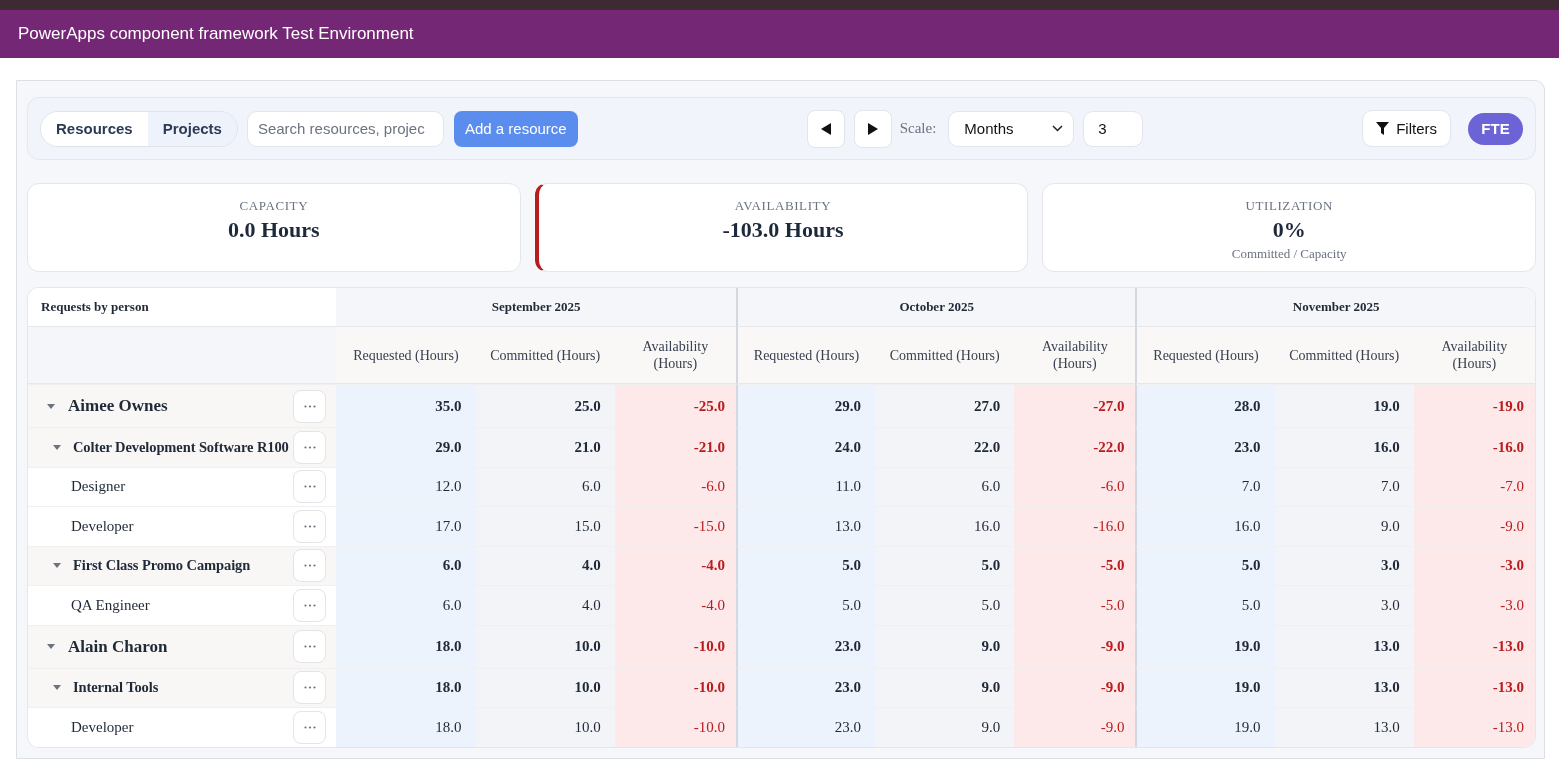 The image size is (1559, 777). Describe the element at coordinates (182, 307) in the screenshot. I see `table-title: Requests by person` at that location.